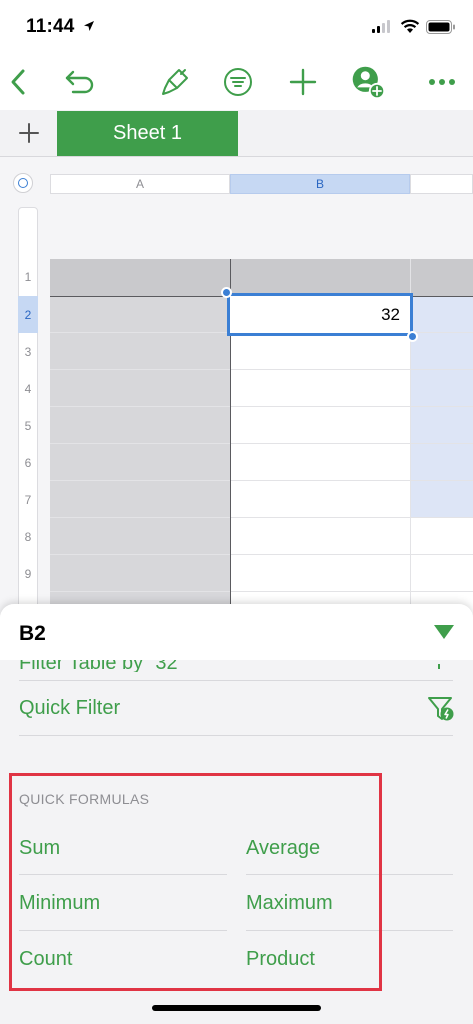  I want to click on row-header-2: 2, so click(28, 314).